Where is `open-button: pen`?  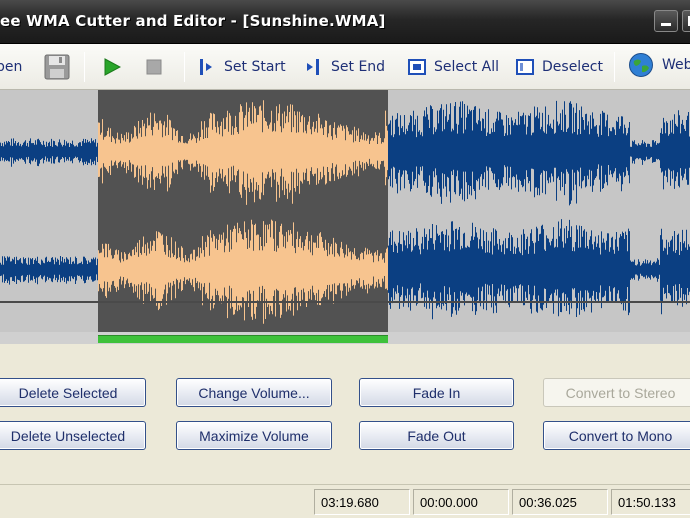 open-button: pen is located at coordinates (11, 67).